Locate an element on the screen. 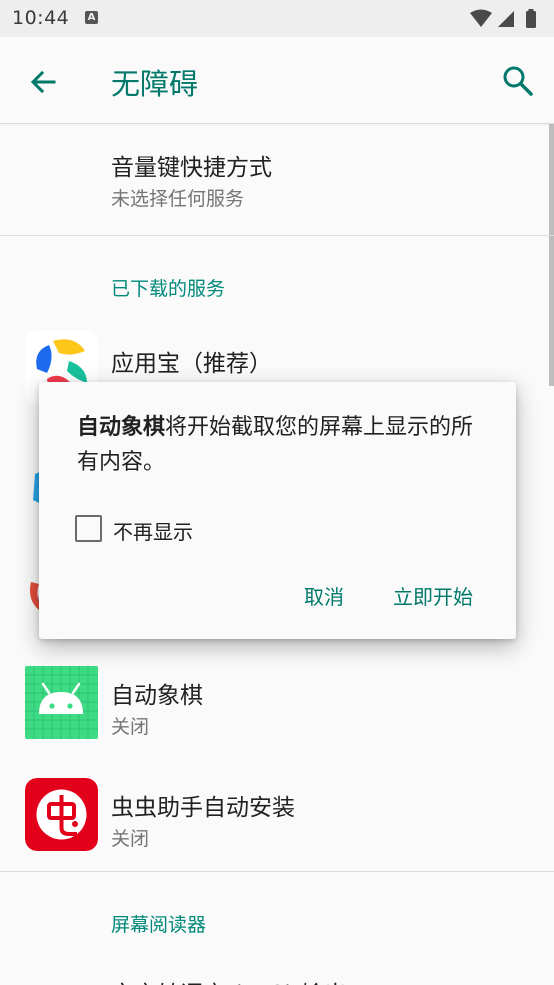 The height and width of the screenshot is (985, 554). pref-summary: 未选择任何服务 is located at coordinates (178, 199).